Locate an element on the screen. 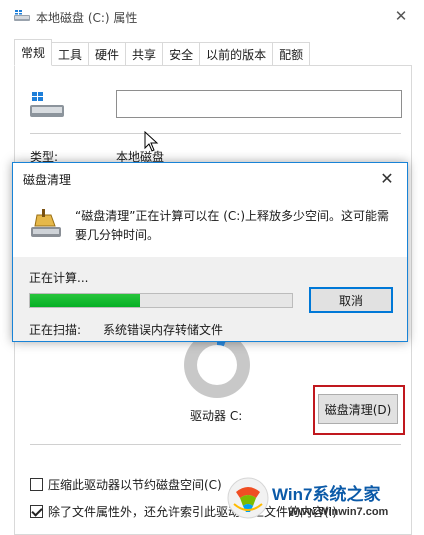 Image resolution: width=424 pixels, height=535 pixels. progress-bar is located at coordinates (161, 300).